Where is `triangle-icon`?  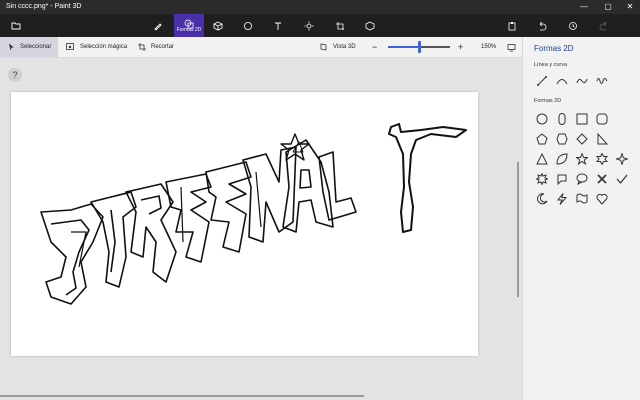
triangle-icon is located at coordinates (542, 159).